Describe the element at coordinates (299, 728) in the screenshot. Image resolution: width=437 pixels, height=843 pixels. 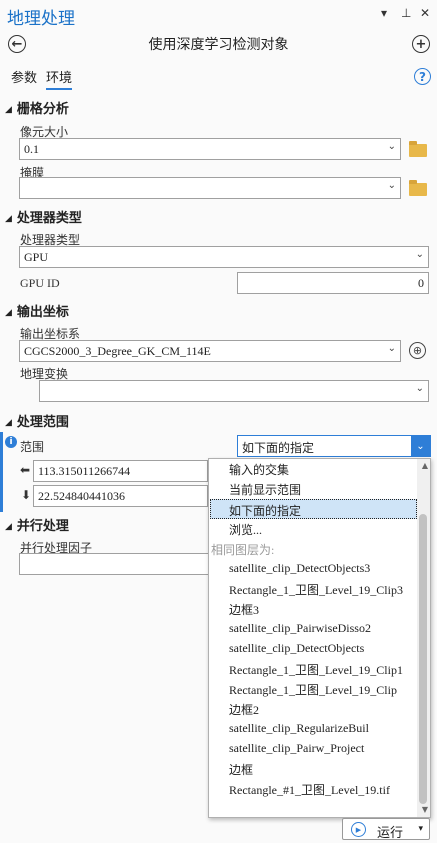
I see `dropdown-layer-item: satellite_clip_RegularizeBuil` at that location.